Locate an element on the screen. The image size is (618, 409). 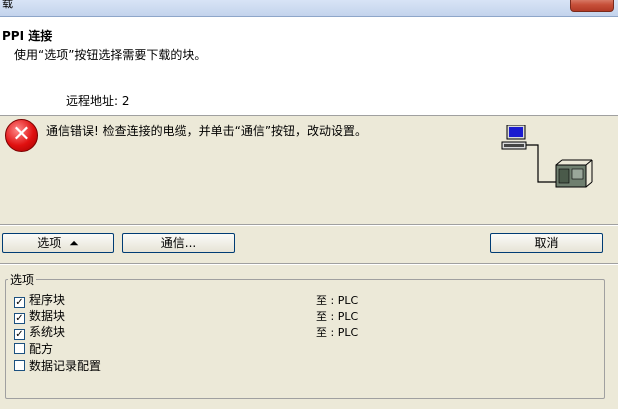
checkbox-system-block: ✓ is located at coordinates (19, 334).